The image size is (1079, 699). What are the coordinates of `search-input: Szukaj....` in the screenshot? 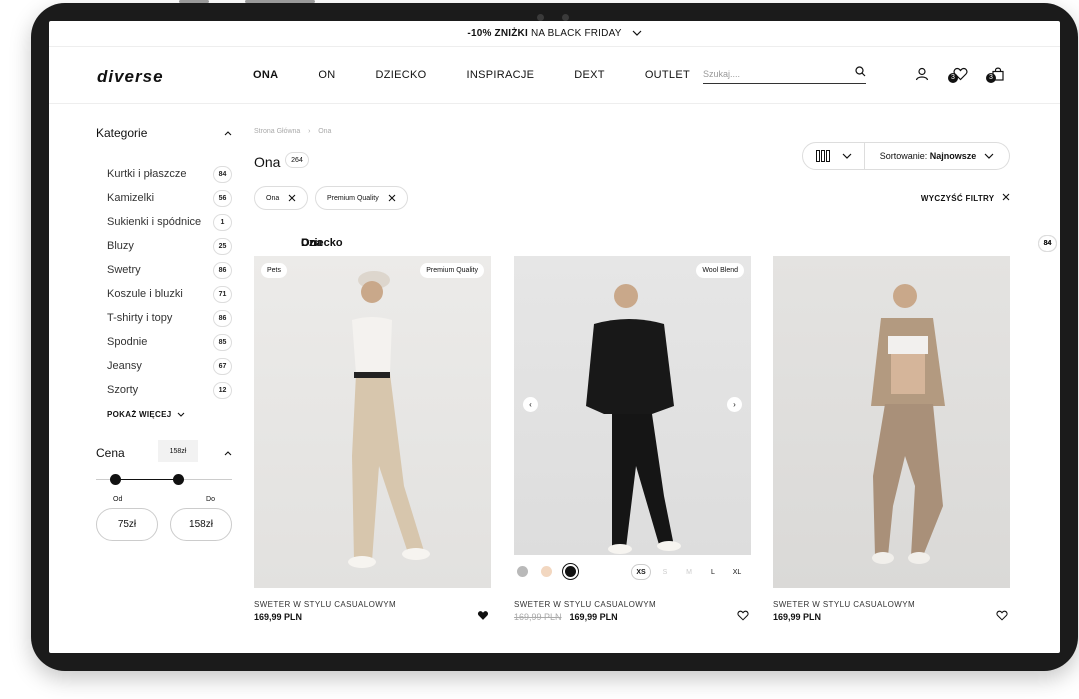 It's located at (784, 75).